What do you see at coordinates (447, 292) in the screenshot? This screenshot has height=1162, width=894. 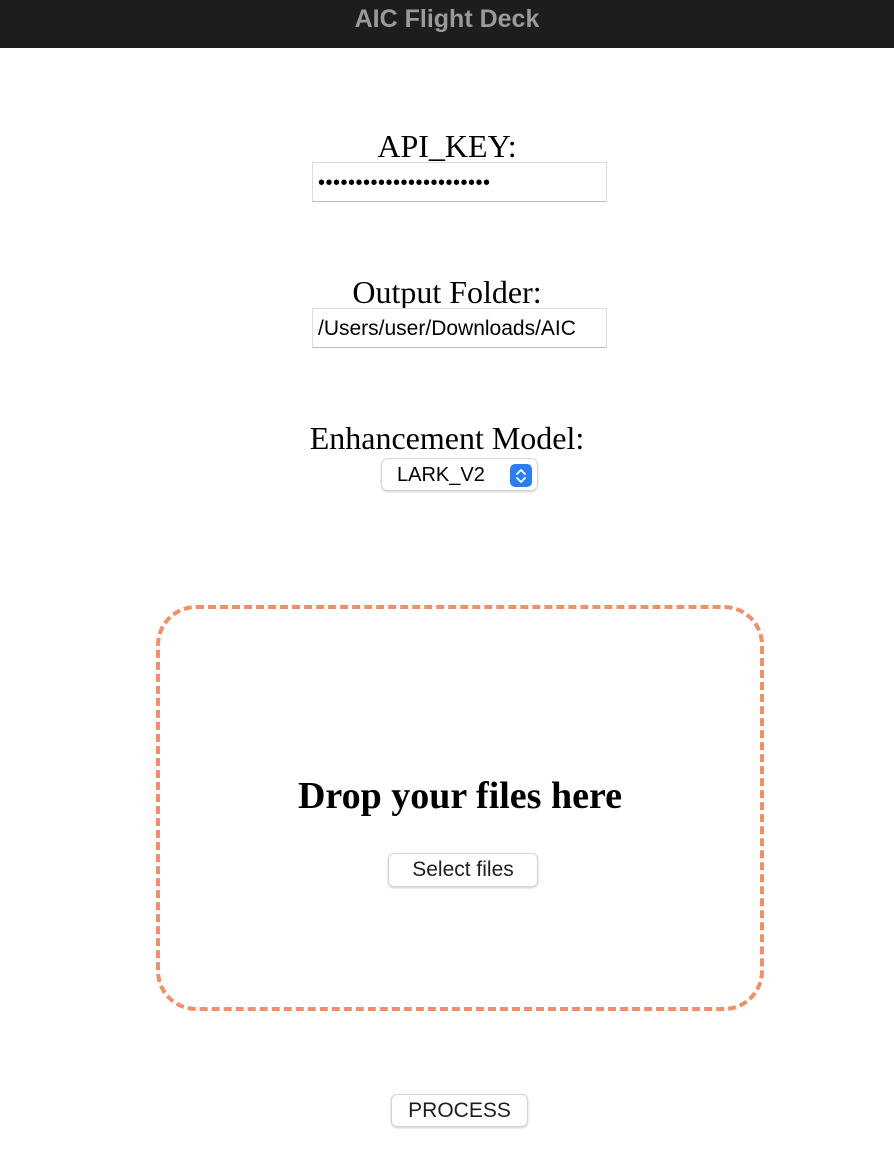 I see `output-folder-label: Output Folder:` at bounding box center [447, 292].